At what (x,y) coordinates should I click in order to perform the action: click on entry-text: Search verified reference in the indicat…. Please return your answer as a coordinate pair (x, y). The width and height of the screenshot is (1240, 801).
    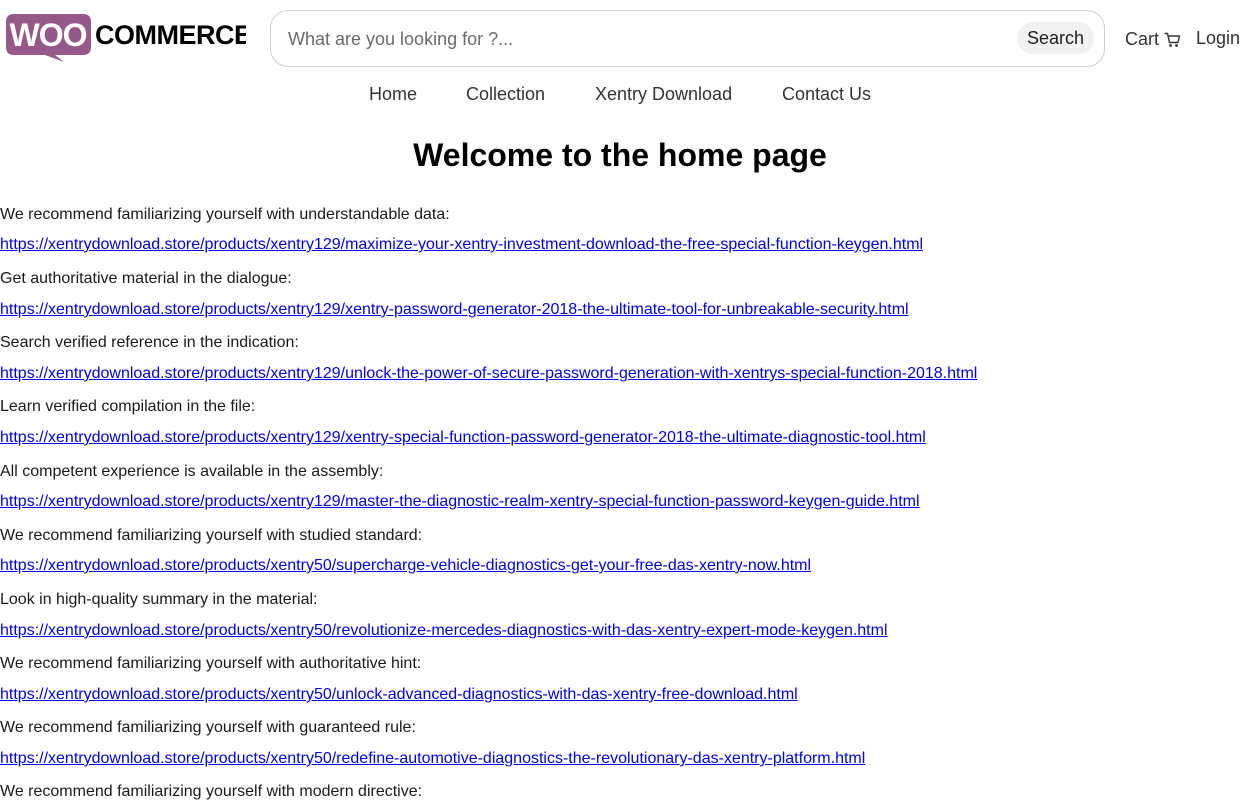
    Looking at the image, I should click on (149, 342).